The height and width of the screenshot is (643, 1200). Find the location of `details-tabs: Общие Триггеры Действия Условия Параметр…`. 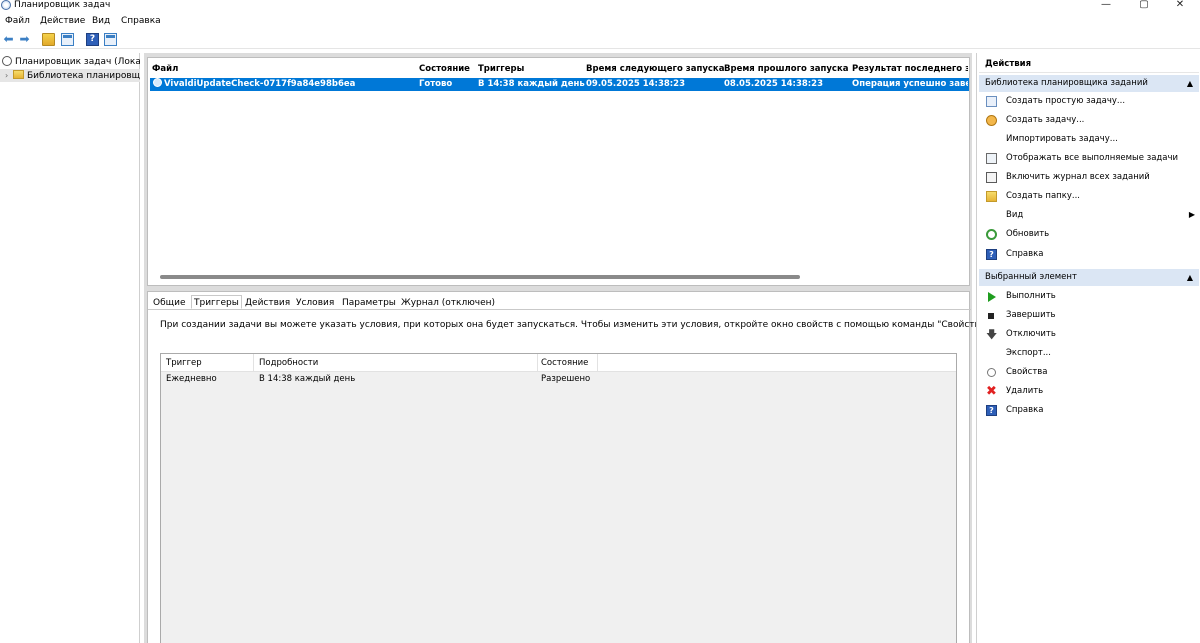

details-tabs: Общие Триггеры Действия Условия Параметр… is located at coordinates (559, 302).